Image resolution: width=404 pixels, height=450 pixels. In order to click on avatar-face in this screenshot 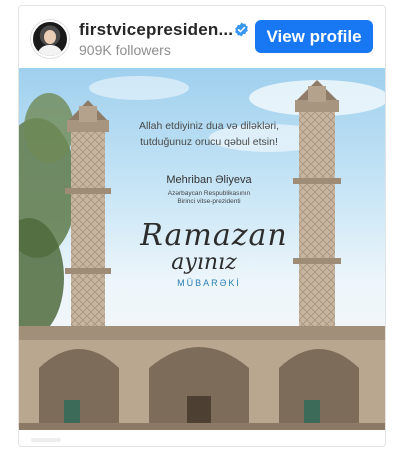, I will do `click(50, 37)`.